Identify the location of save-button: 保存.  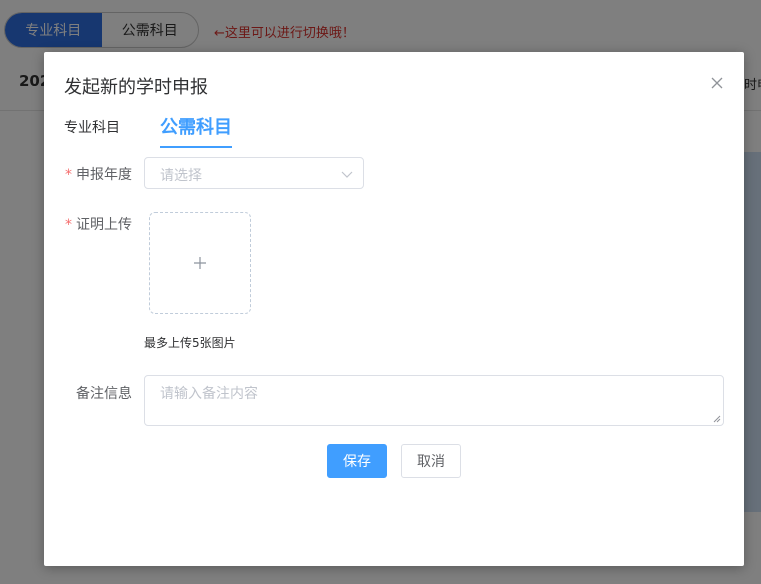
(357, 461).